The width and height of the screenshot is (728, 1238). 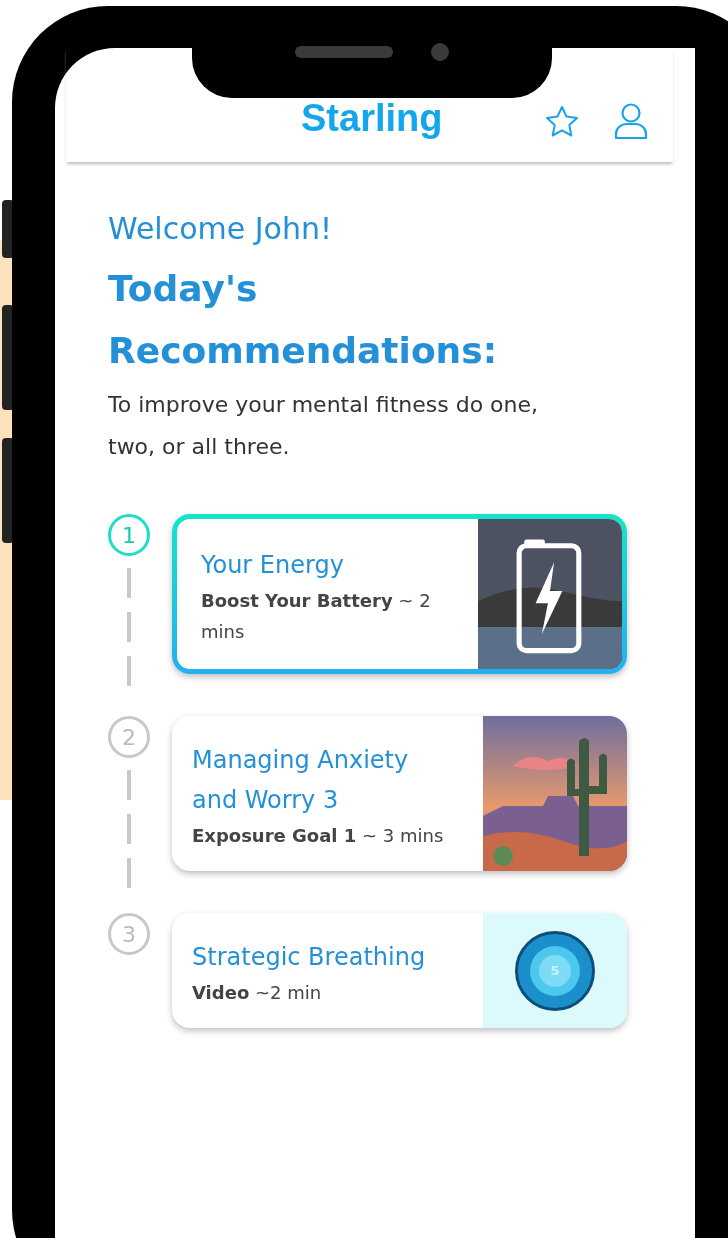 I want to click on recommendation-card: Managing Anxiety and Worry 3 Exposure Goal 1 ~ 3 mins, so click(x=399, y=794).